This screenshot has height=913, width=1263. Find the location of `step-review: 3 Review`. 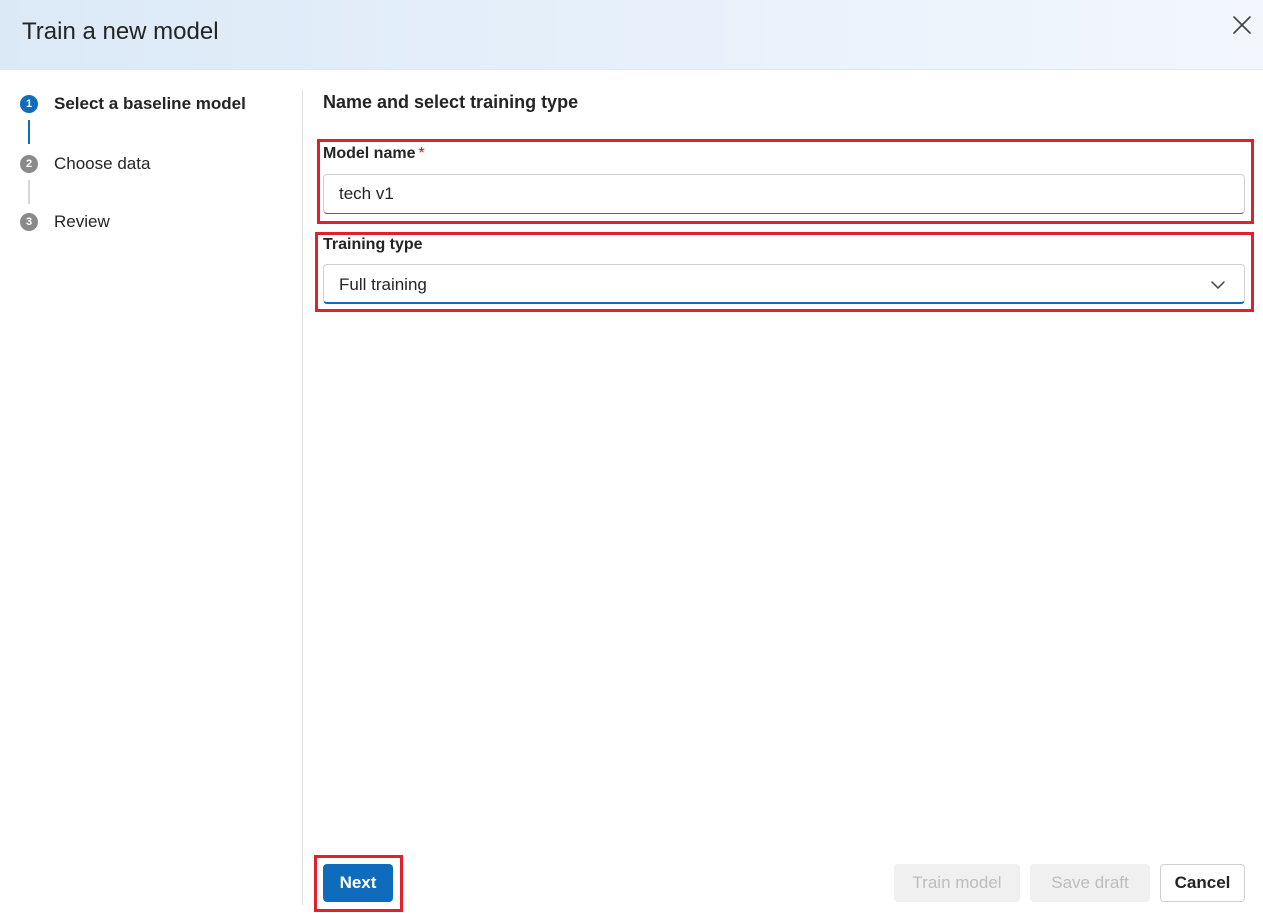

step-review: 3 Review is located at coordinates (65, 222).